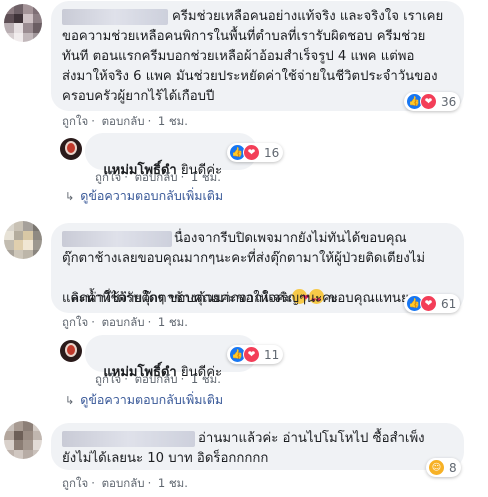 The image size is (488, 497). I want to click on reaction-count: 8, so click(453, 467).